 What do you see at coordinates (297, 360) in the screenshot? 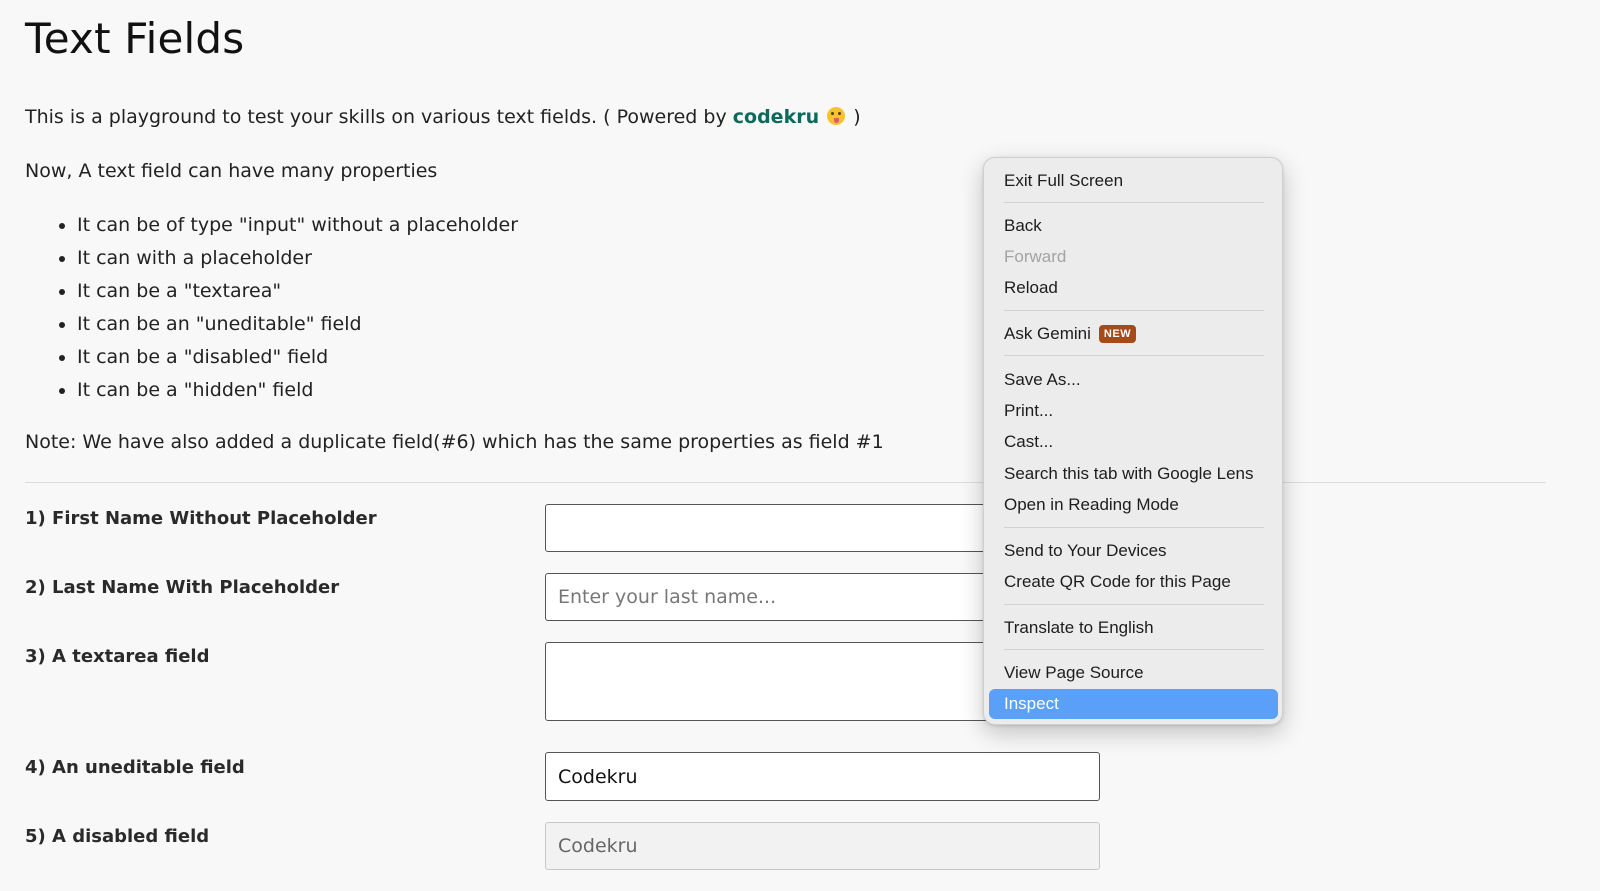
I see `list-item: It can be a "disabled" field` at bounding box center [297, 360].